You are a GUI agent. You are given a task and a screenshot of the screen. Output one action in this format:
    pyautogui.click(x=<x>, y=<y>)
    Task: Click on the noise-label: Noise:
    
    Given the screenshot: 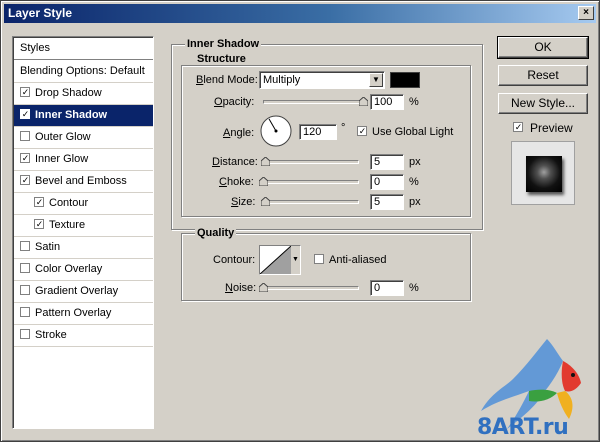 What is the action you would take?
    pyautogui.click(x=241, y=288)
    